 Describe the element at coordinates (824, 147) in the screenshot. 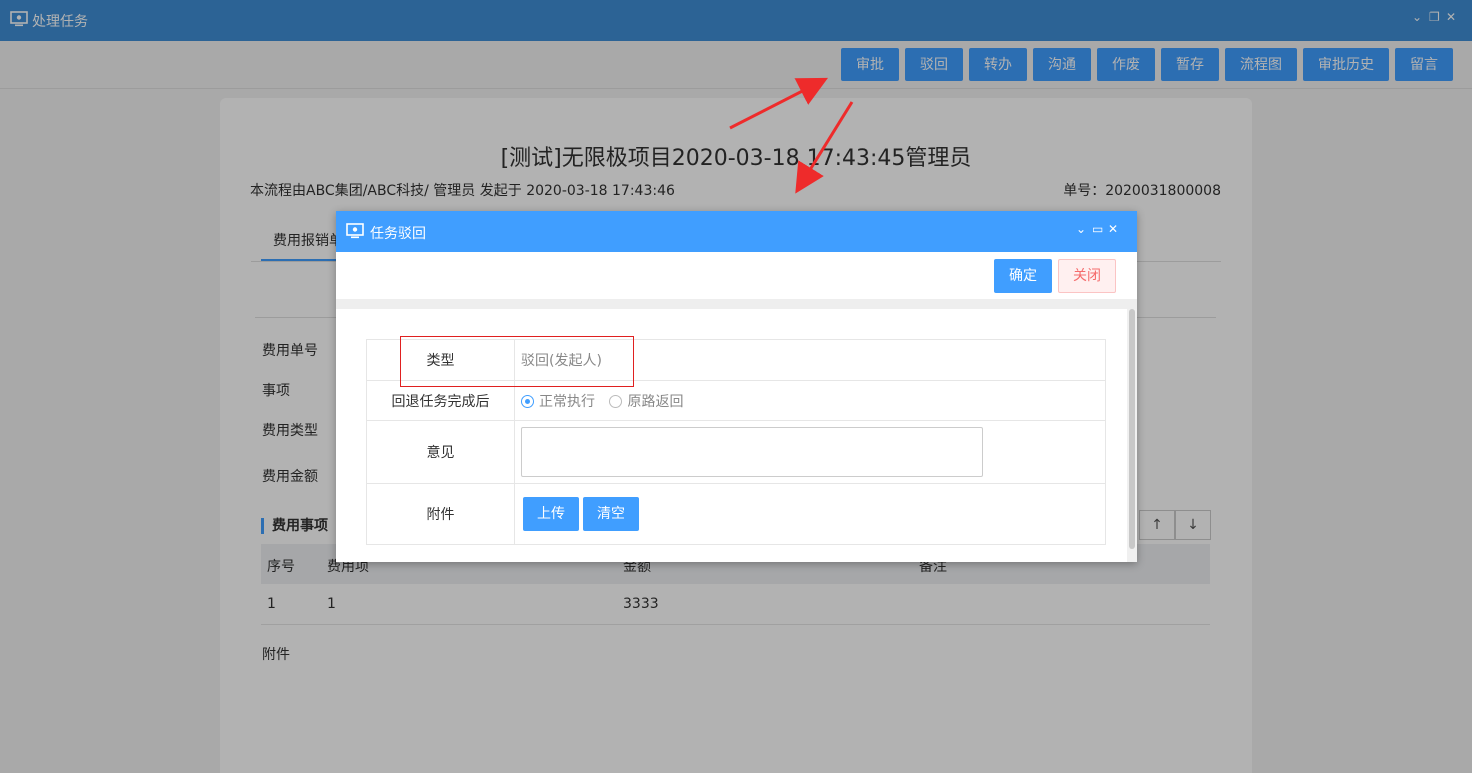

I see `annotation-arrow-to-dialog` at that location.